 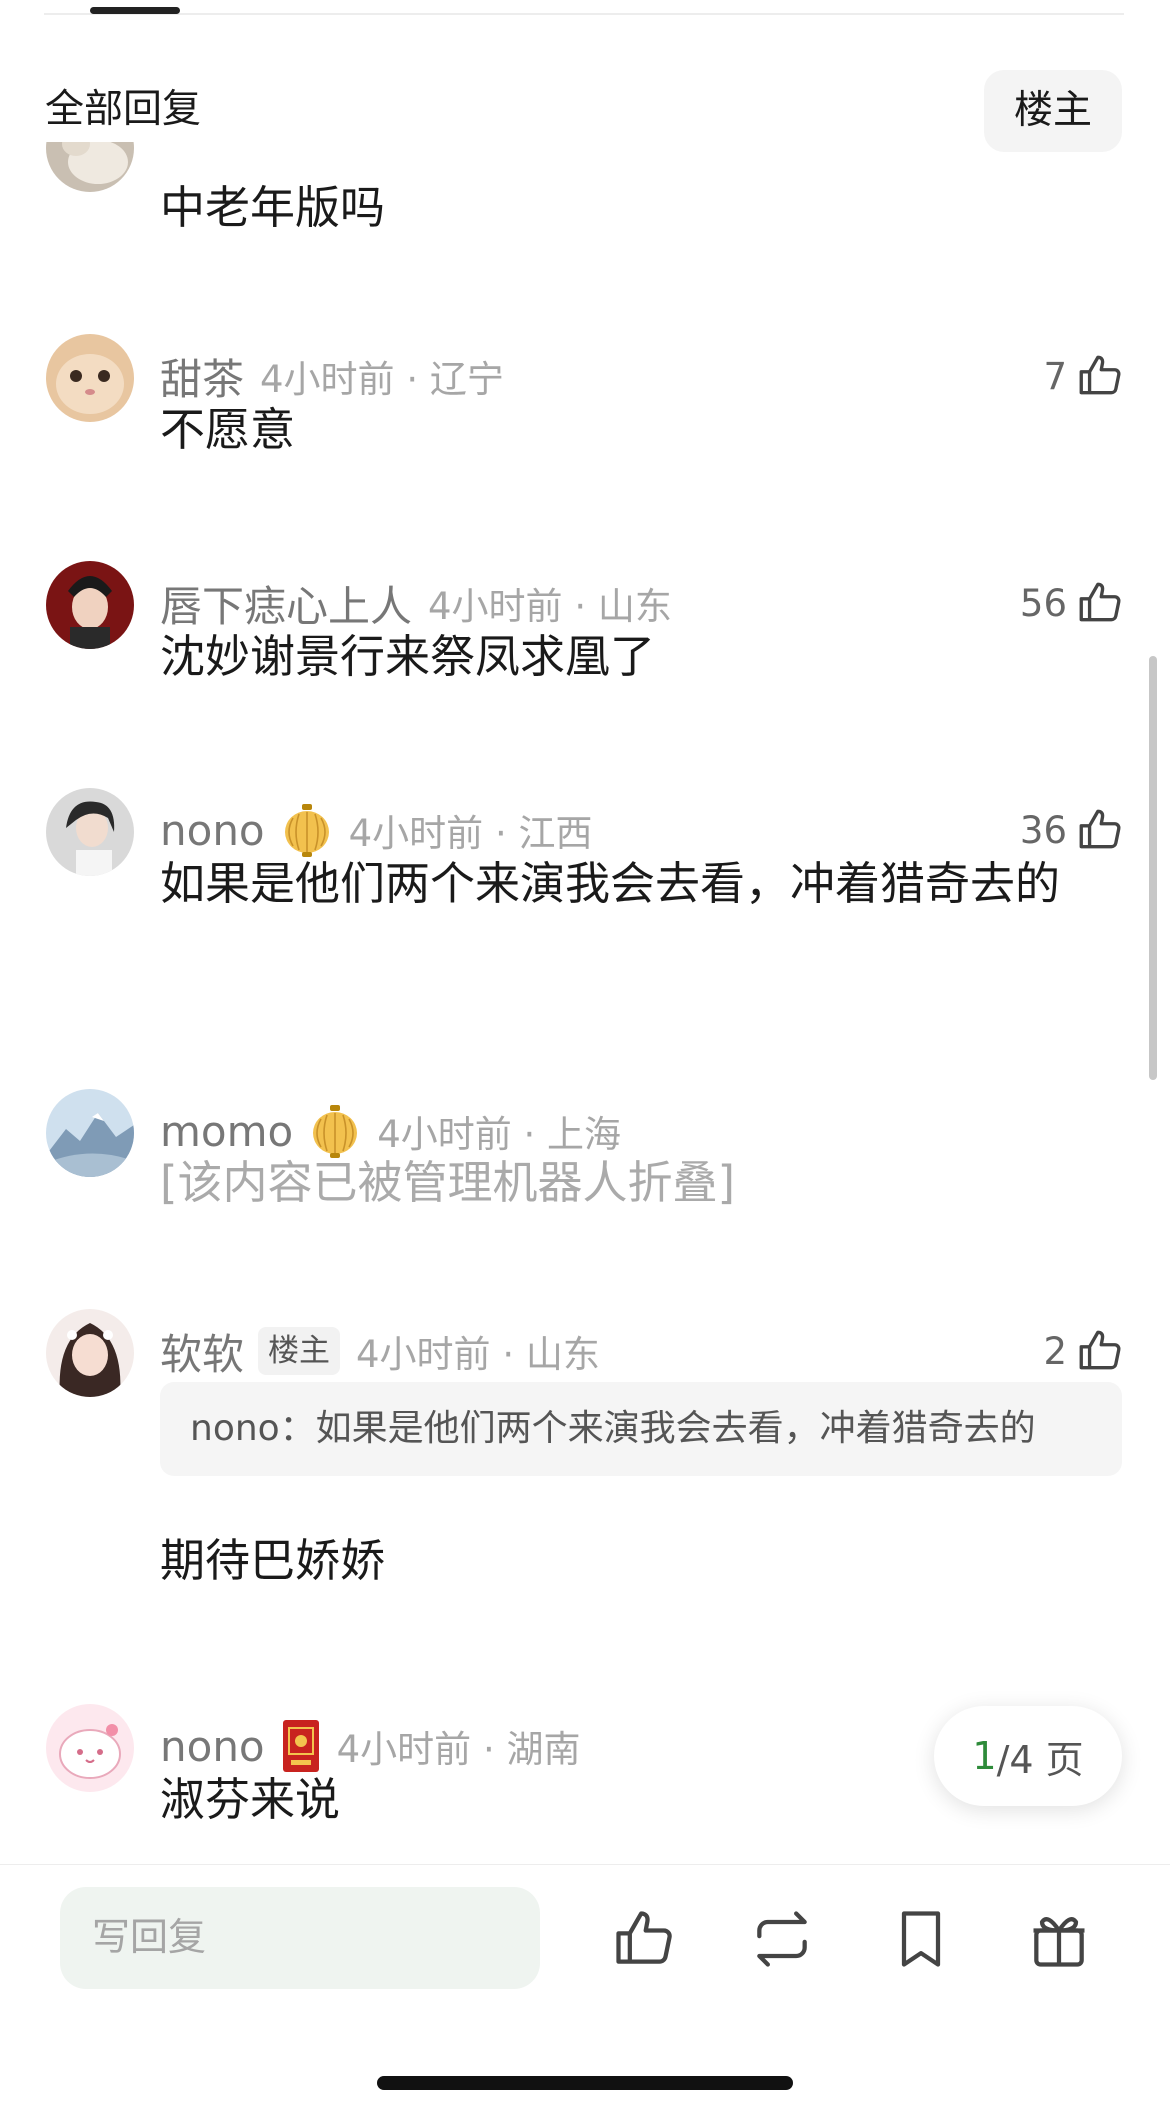 What do you see at coordinates (123, 109) in the screenshot?
I see `all-replies-title: 全部回复` at bounding box center [123, 109].